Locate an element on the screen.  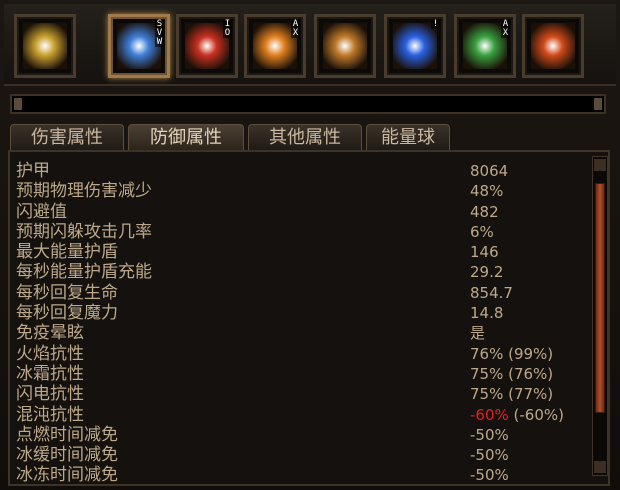
stat-label: 每秒能量护盾充能 is located at coordinates (84, 272).